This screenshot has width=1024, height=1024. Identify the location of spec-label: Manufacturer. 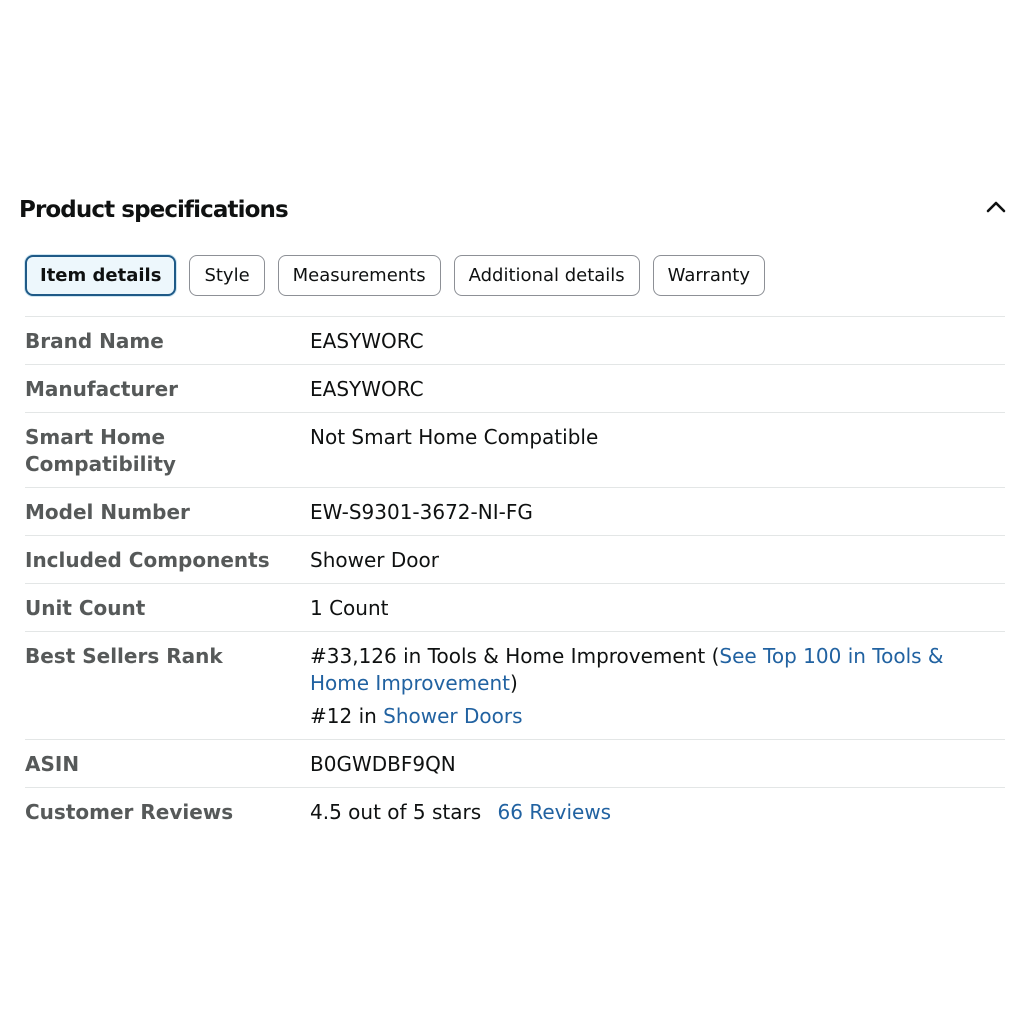
(102, 389).